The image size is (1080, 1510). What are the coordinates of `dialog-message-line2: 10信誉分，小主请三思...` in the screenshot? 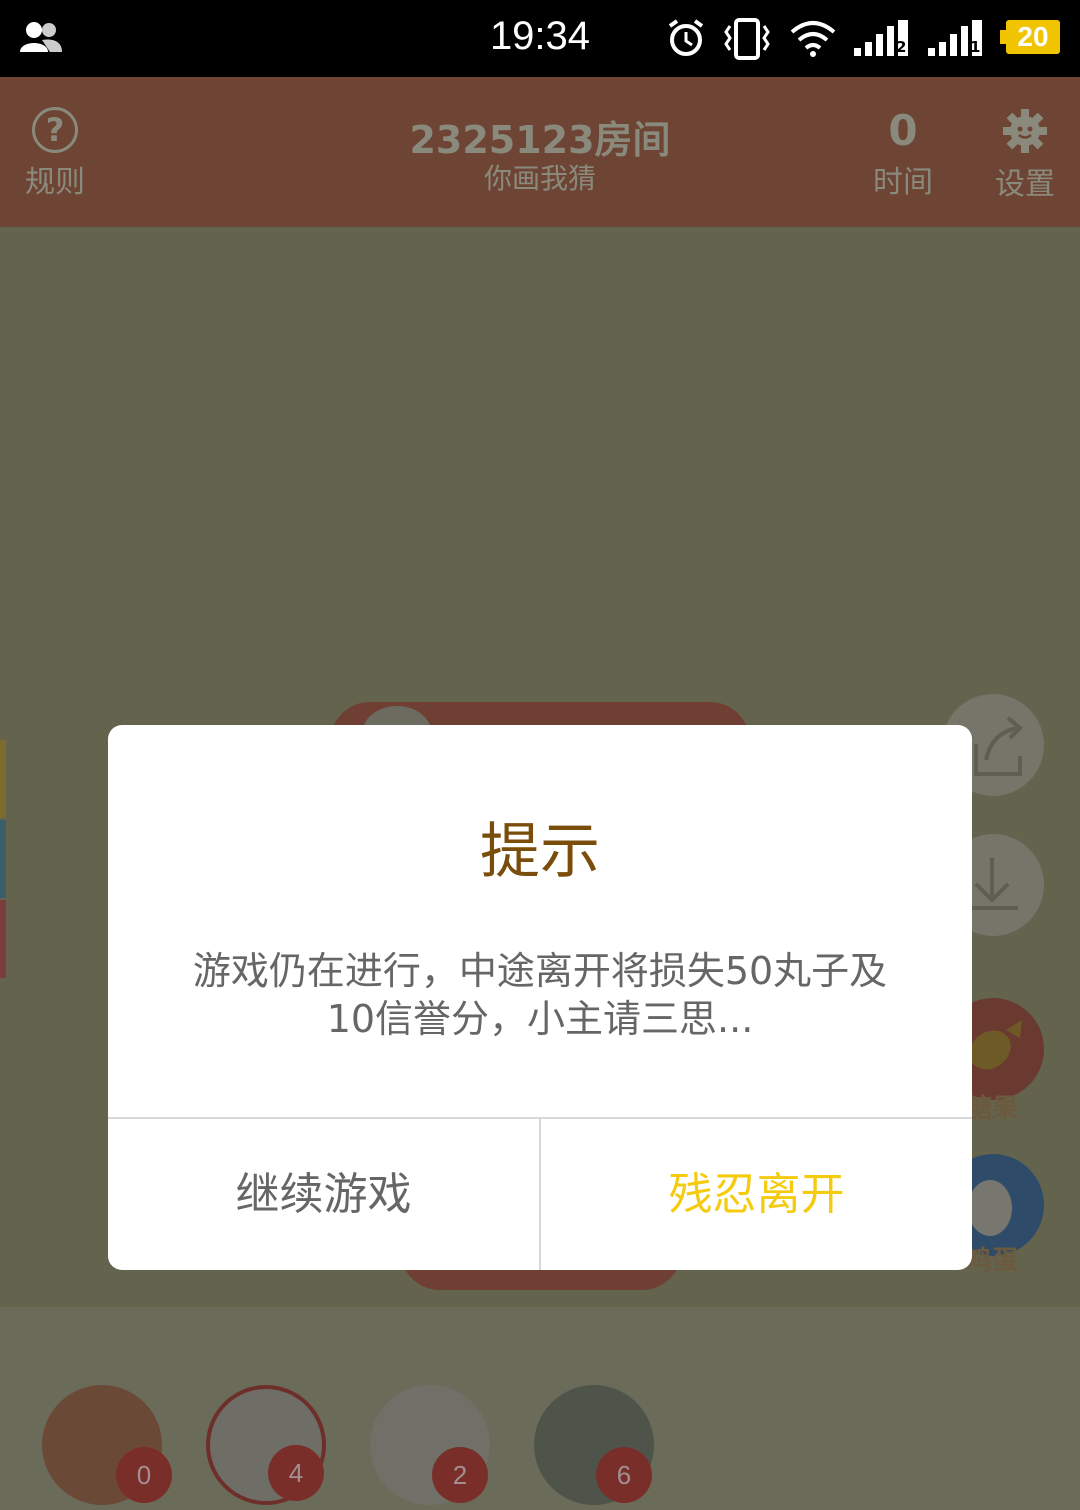 It's located at (540, 1019).